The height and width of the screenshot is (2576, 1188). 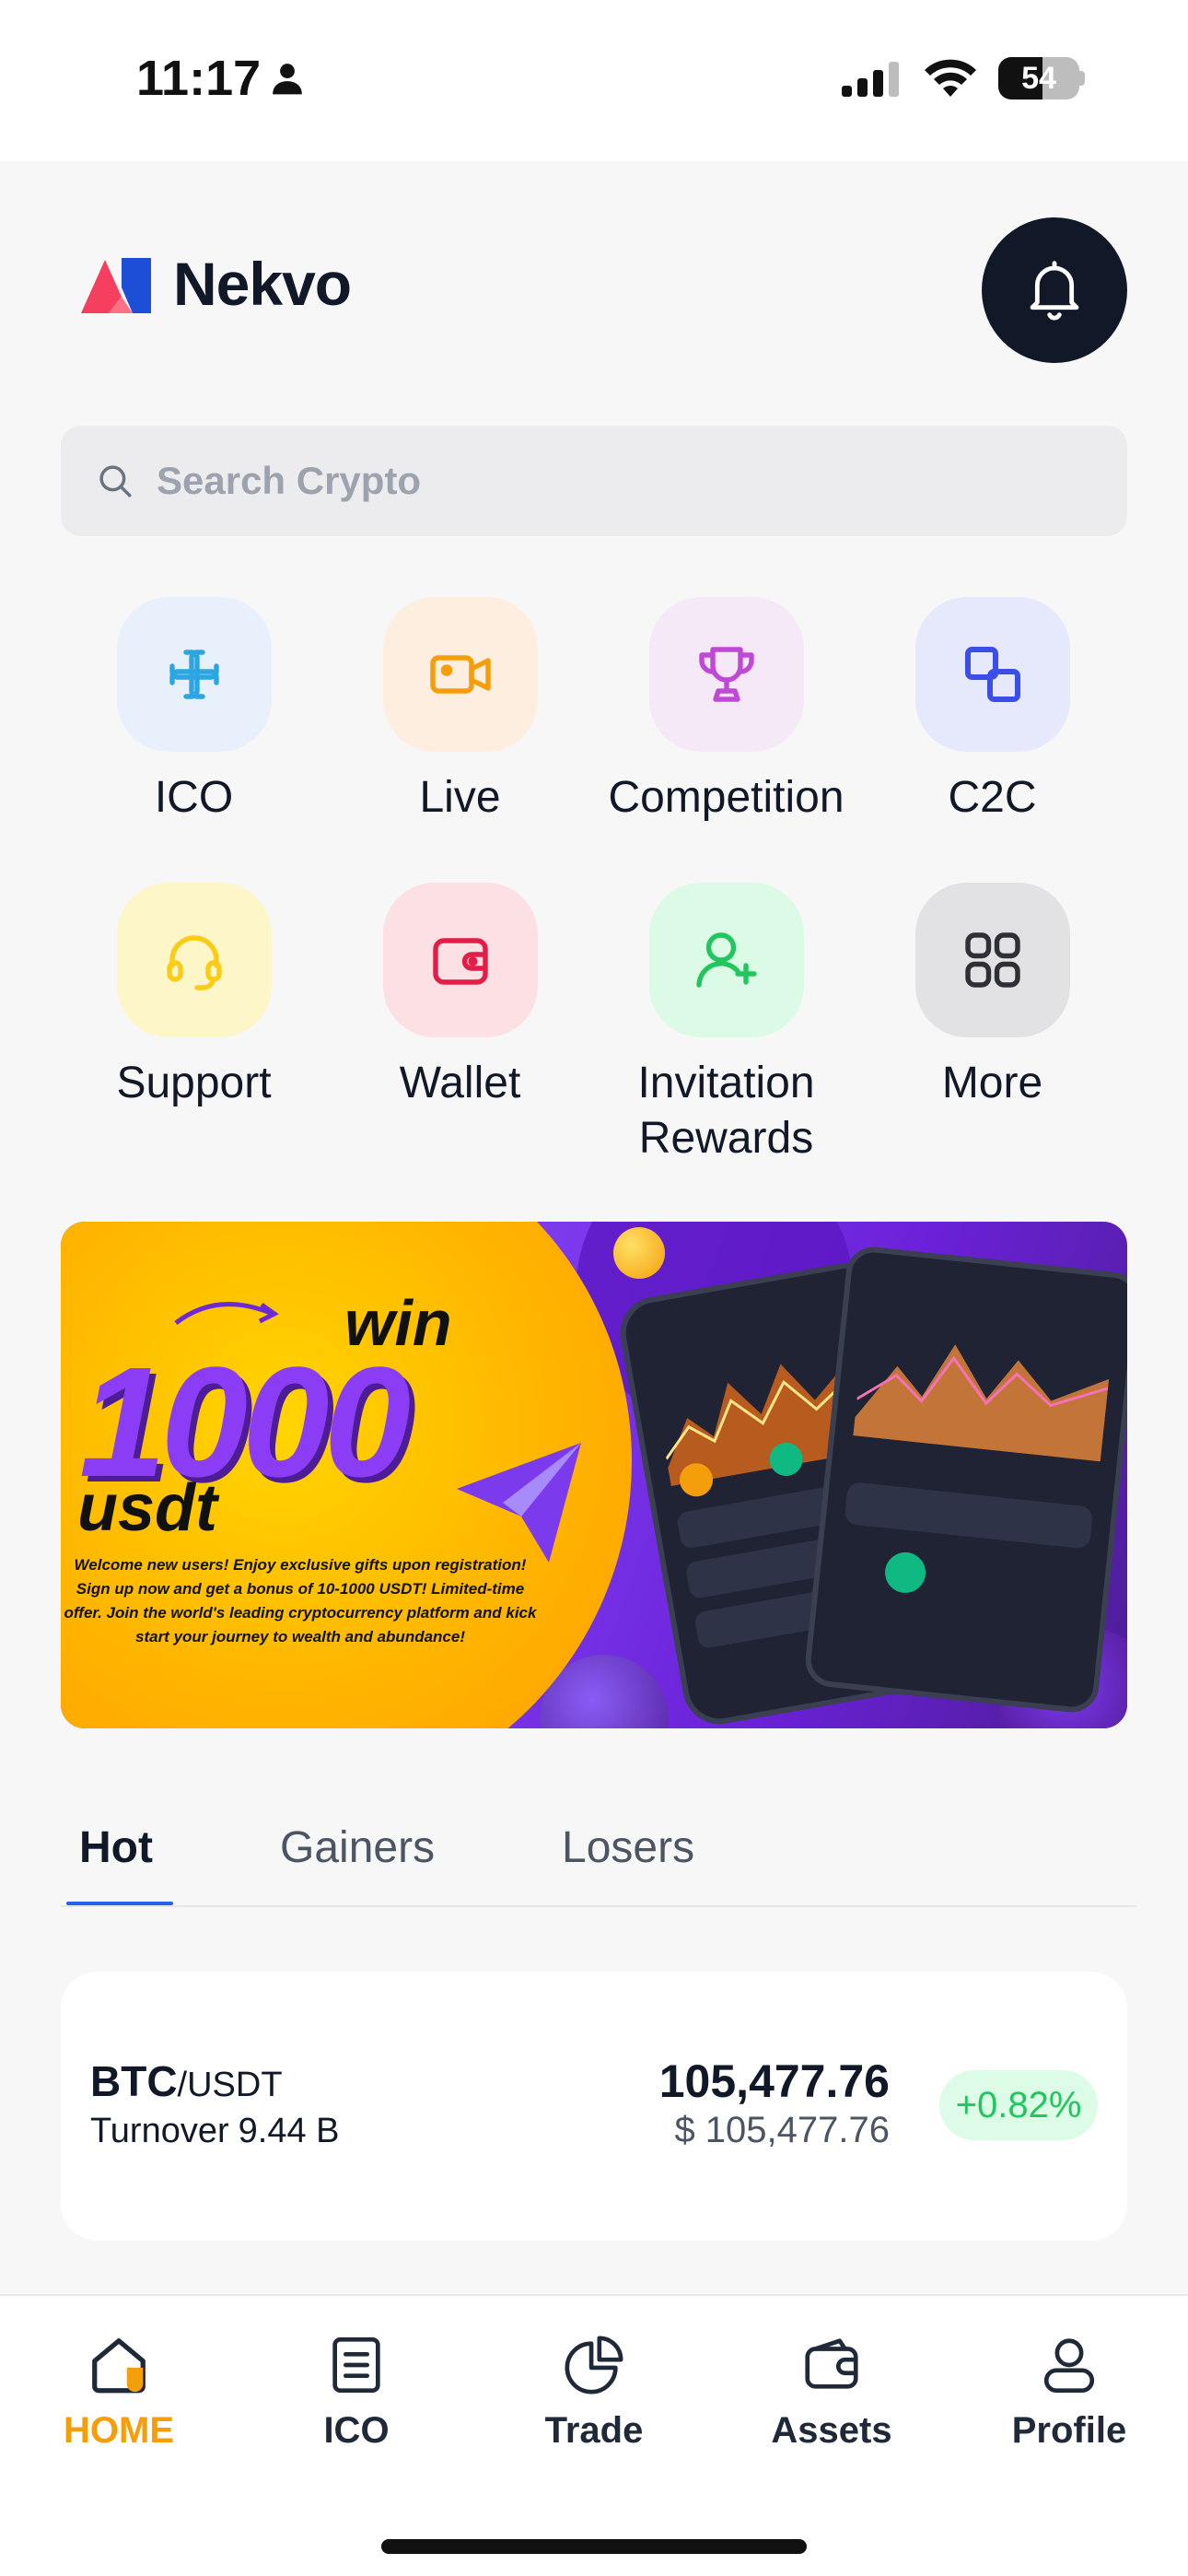 I want to click on pair-base: BTC, so click(x=134, y=2081).